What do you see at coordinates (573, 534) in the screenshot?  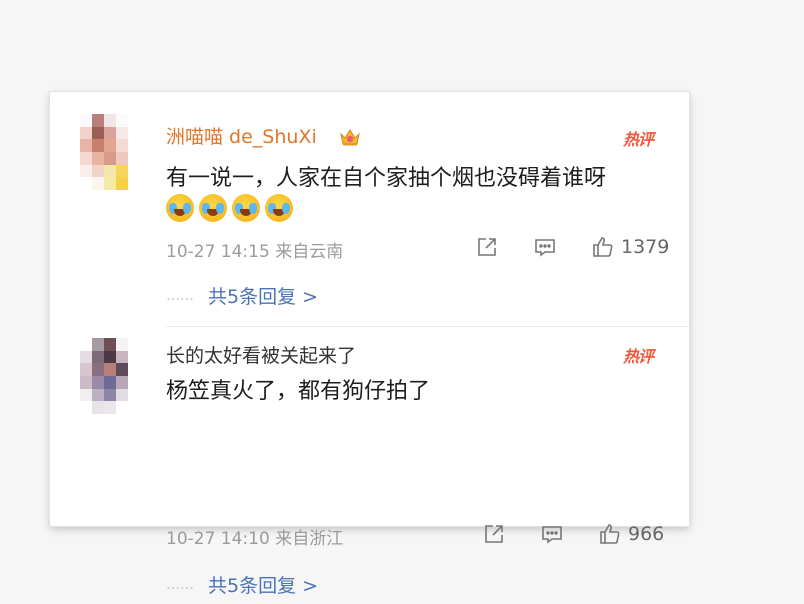 I see `comment-actions: 966` at bounding box center [573, 534].